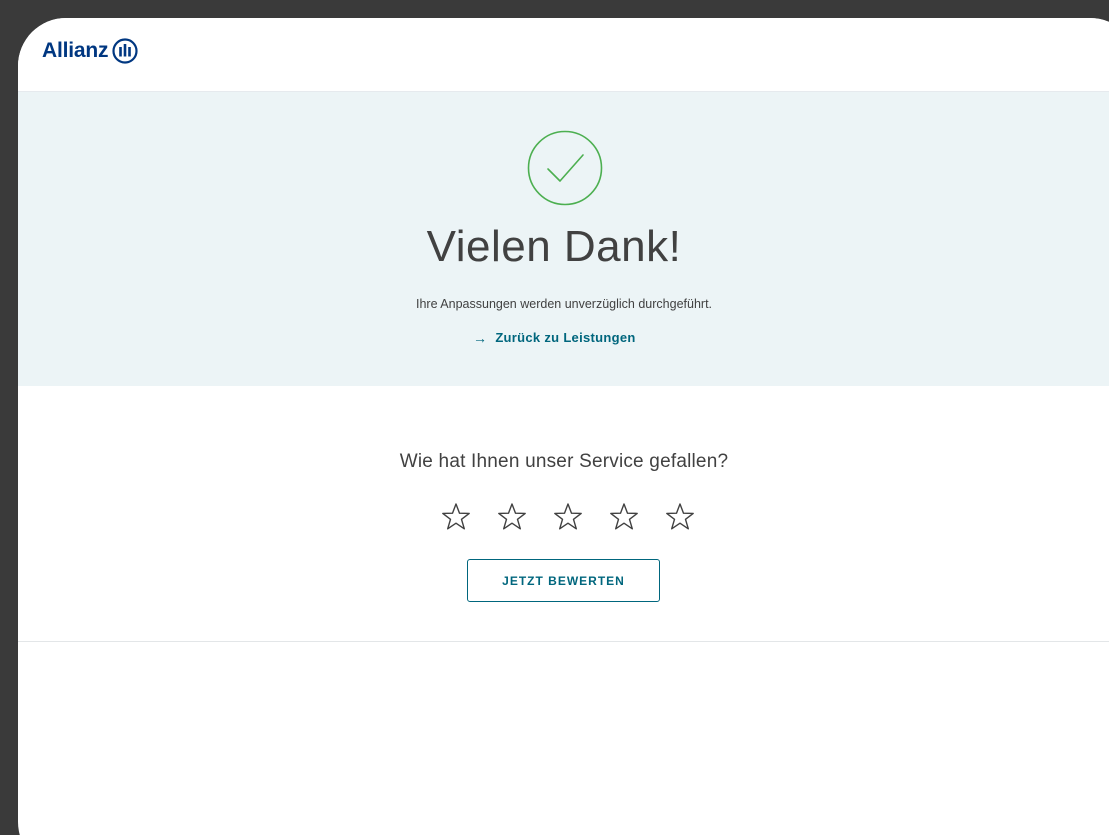  I want to click on arrow-right-icon: →, so click(480, 337).